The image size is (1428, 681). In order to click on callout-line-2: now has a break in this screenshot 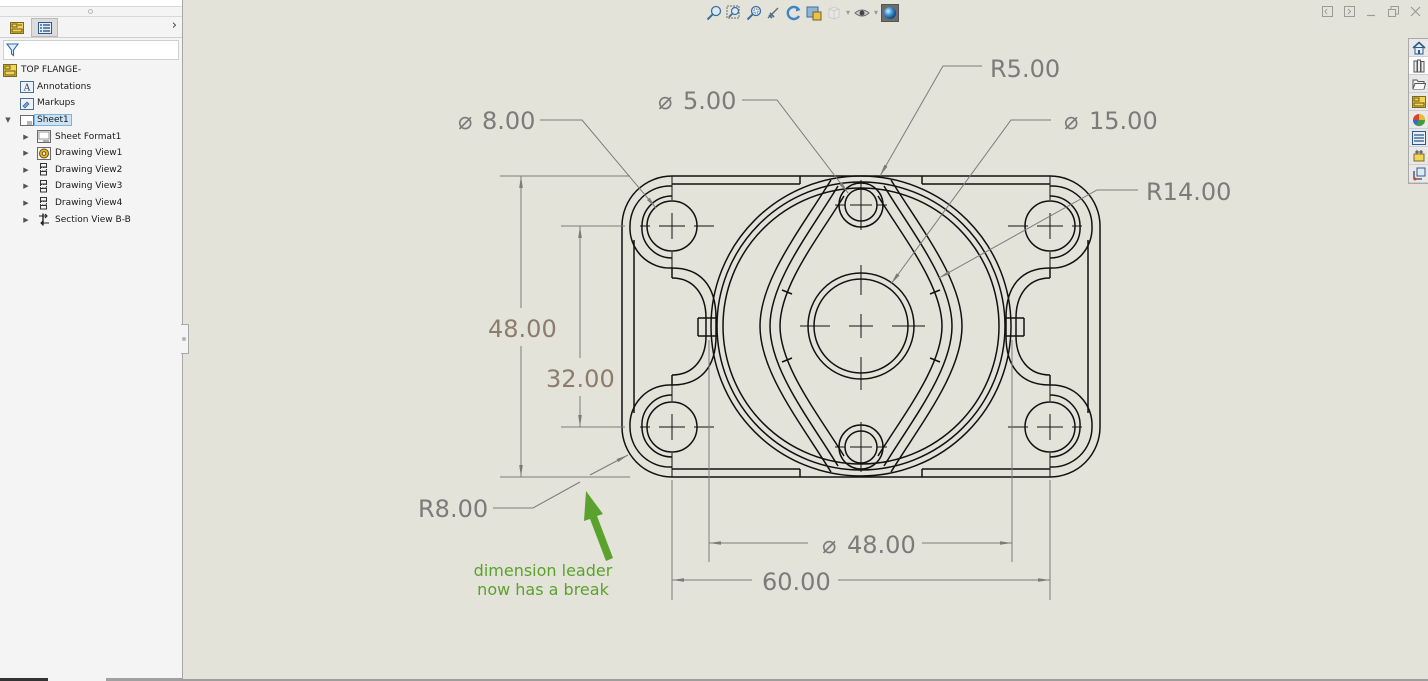, I will do `click(543, 589)`.